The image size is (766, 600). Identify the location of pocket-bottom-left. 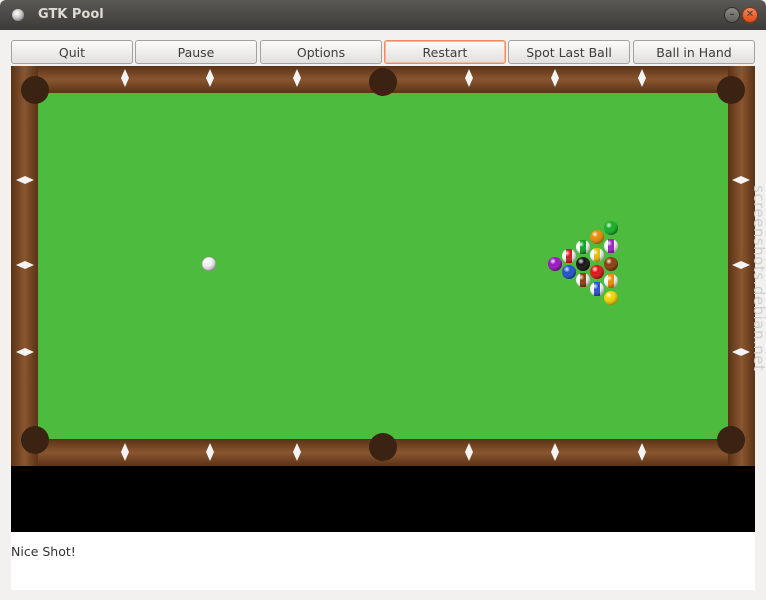
(35, 440).